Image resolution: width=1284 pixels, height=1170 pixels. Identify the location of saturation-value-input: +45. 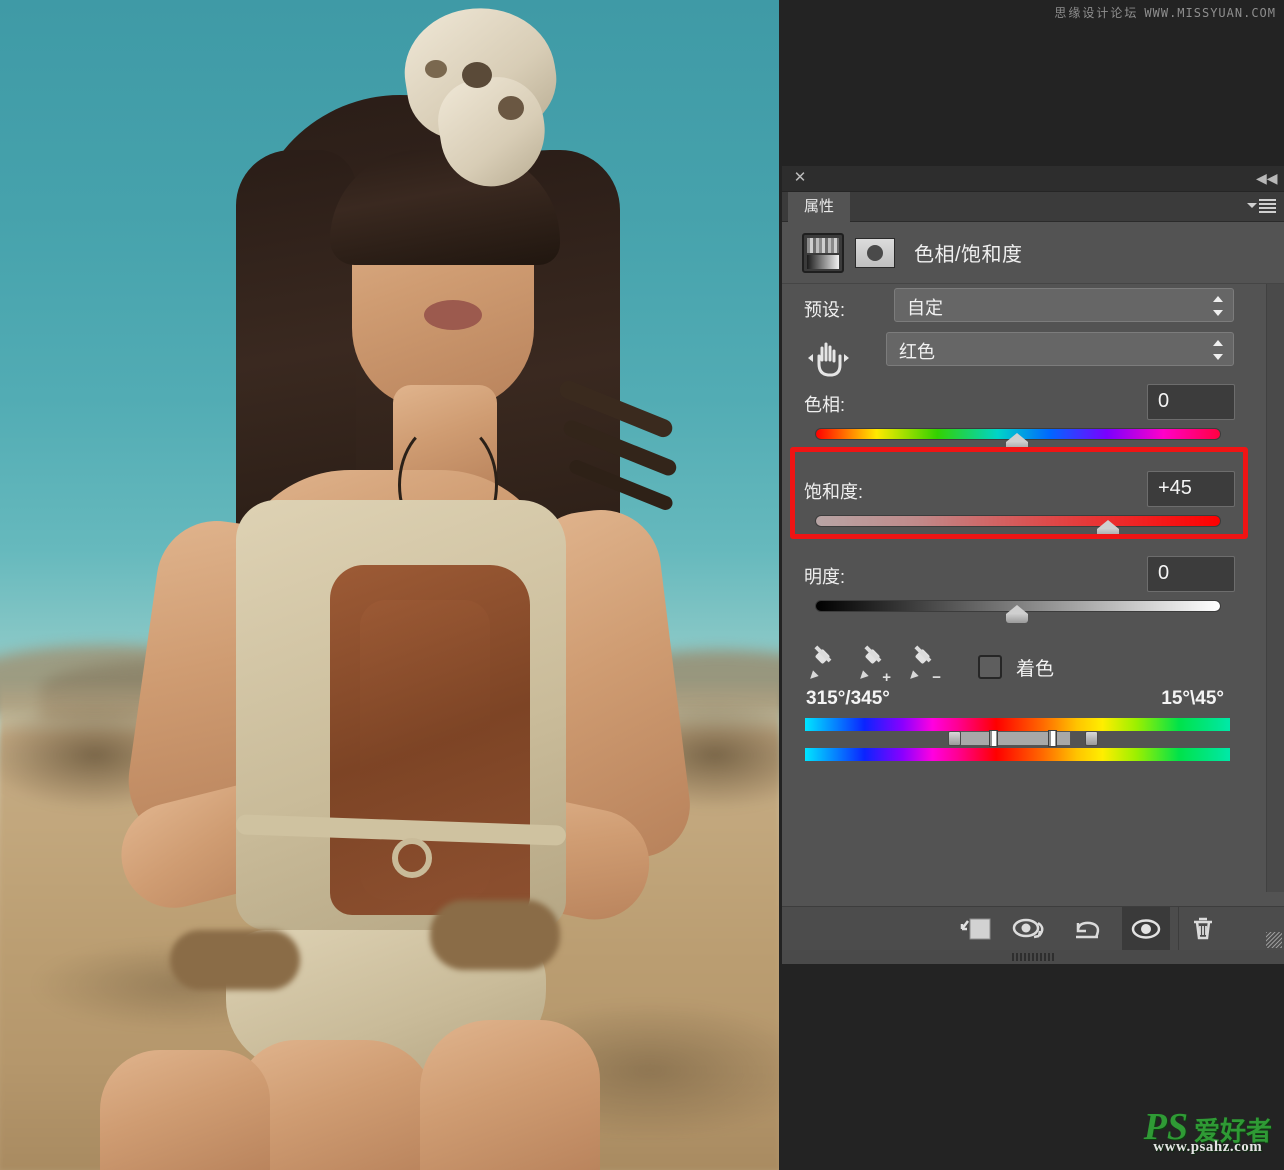
(1191, 489).